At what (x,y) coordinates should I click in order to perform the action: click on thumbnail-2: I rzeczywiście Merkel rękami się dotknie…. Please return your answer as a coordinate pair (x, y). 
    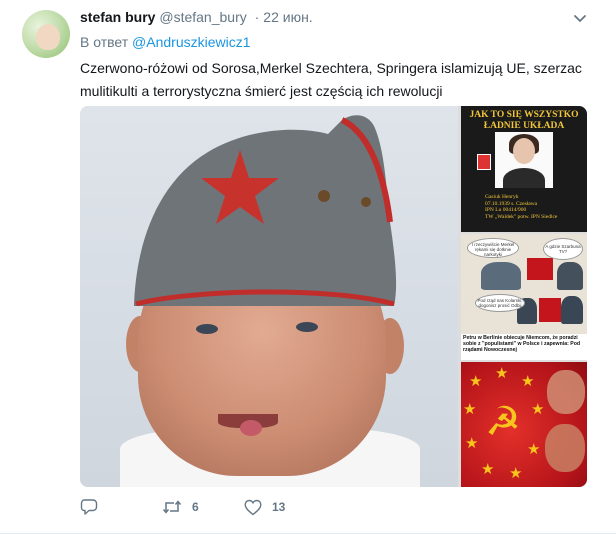
    Looking at the image, I should click on (524, 297).